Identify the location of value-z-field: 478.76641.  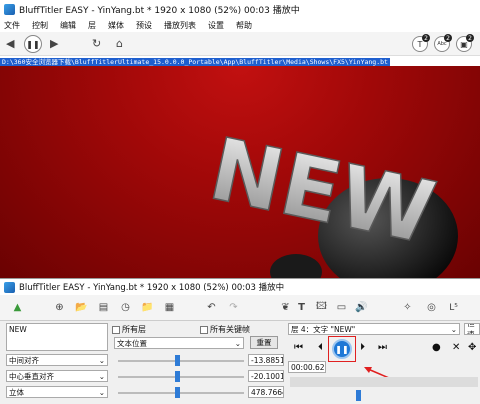
(266, 392).